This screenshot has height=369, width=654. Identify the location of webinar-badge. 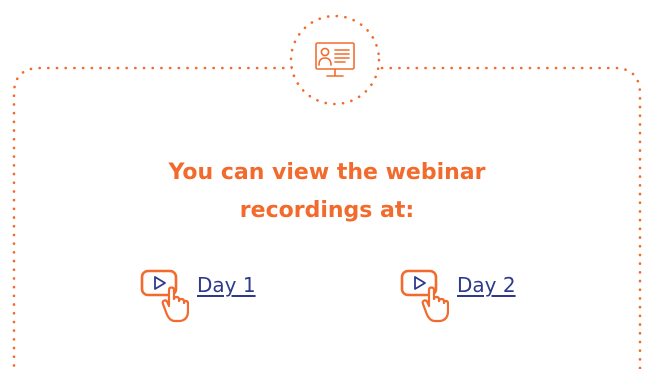
(335, 60).